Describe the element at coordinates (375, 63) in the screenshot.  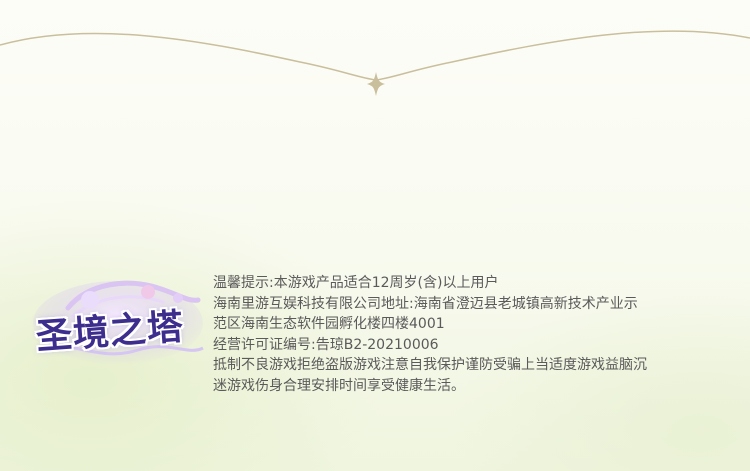
I see `decorative-wave-line` at that location.